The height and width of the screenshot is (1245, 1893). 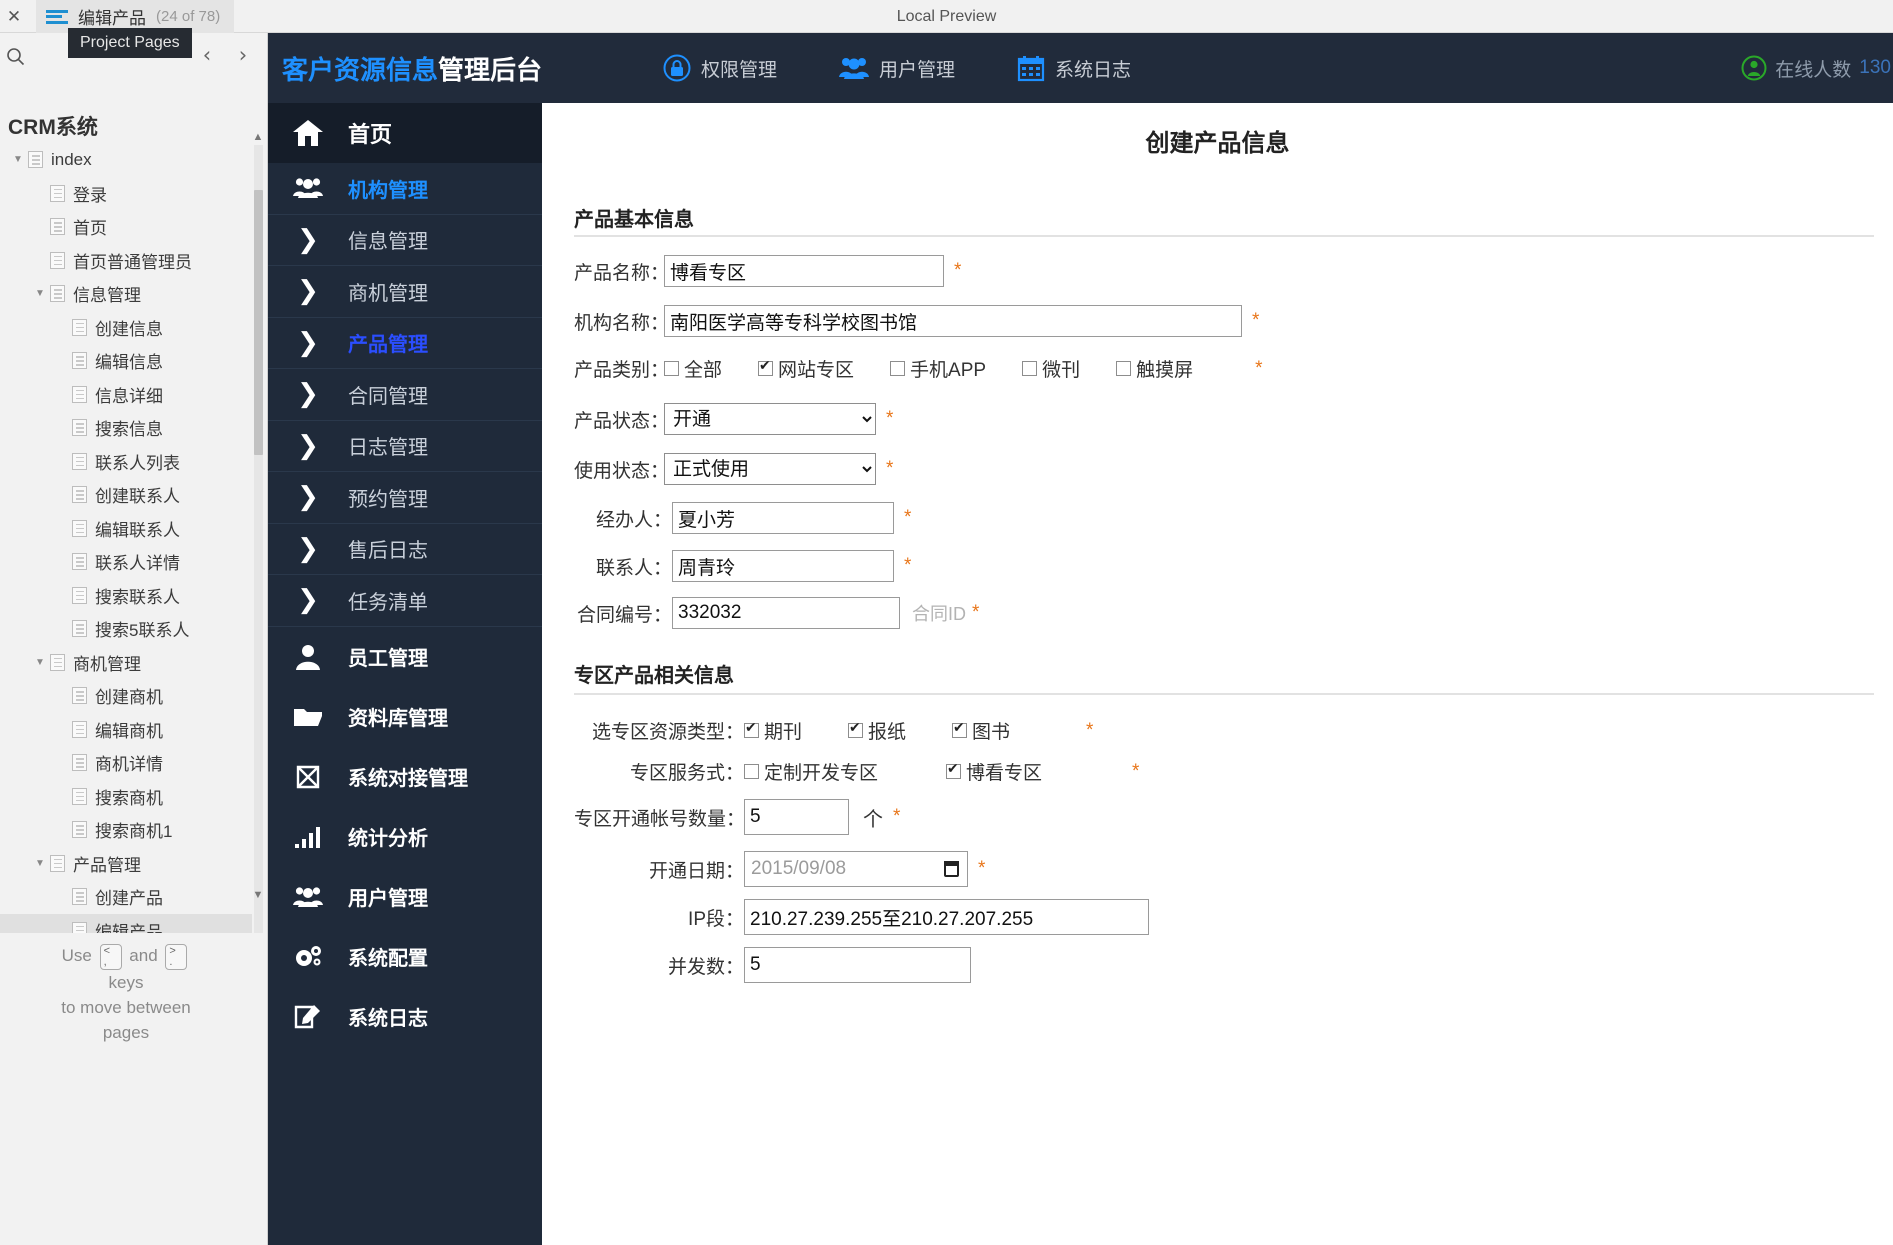 I want to click on tree-item: 联系人详情, so click(x=126, y=562).